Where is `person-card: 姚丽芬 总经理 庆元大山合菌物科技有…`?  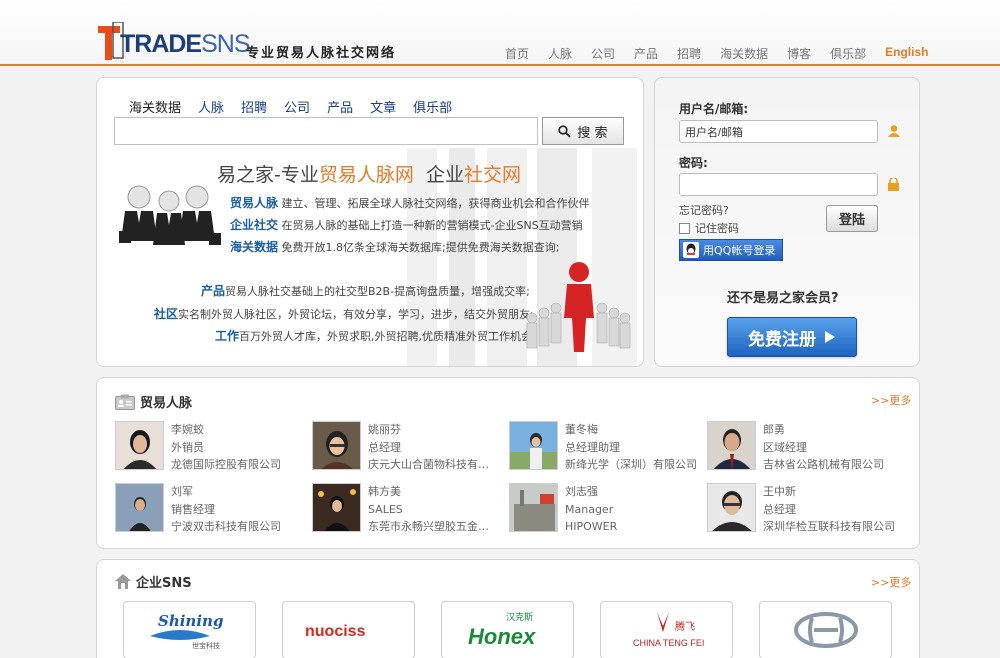
person-card: 姚丽芬 总经理 庆元大山合菌物科技有… is located at coordinates (410, 449).